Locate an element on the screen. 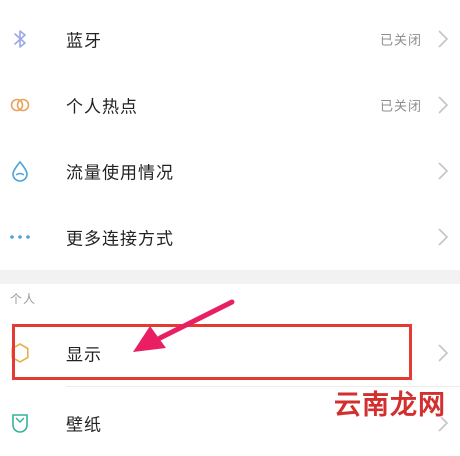  settings-row-display: 显示 is located at coordinates (230, 353).